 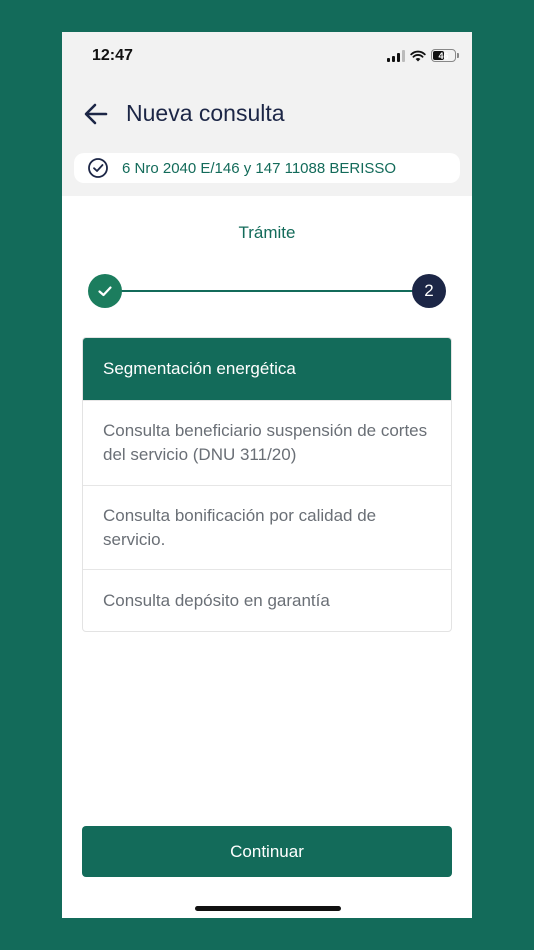 What do you see at coordinates (268, 908) in the screenshot?
I see `home-indicator` at bounding box center [268, 908].